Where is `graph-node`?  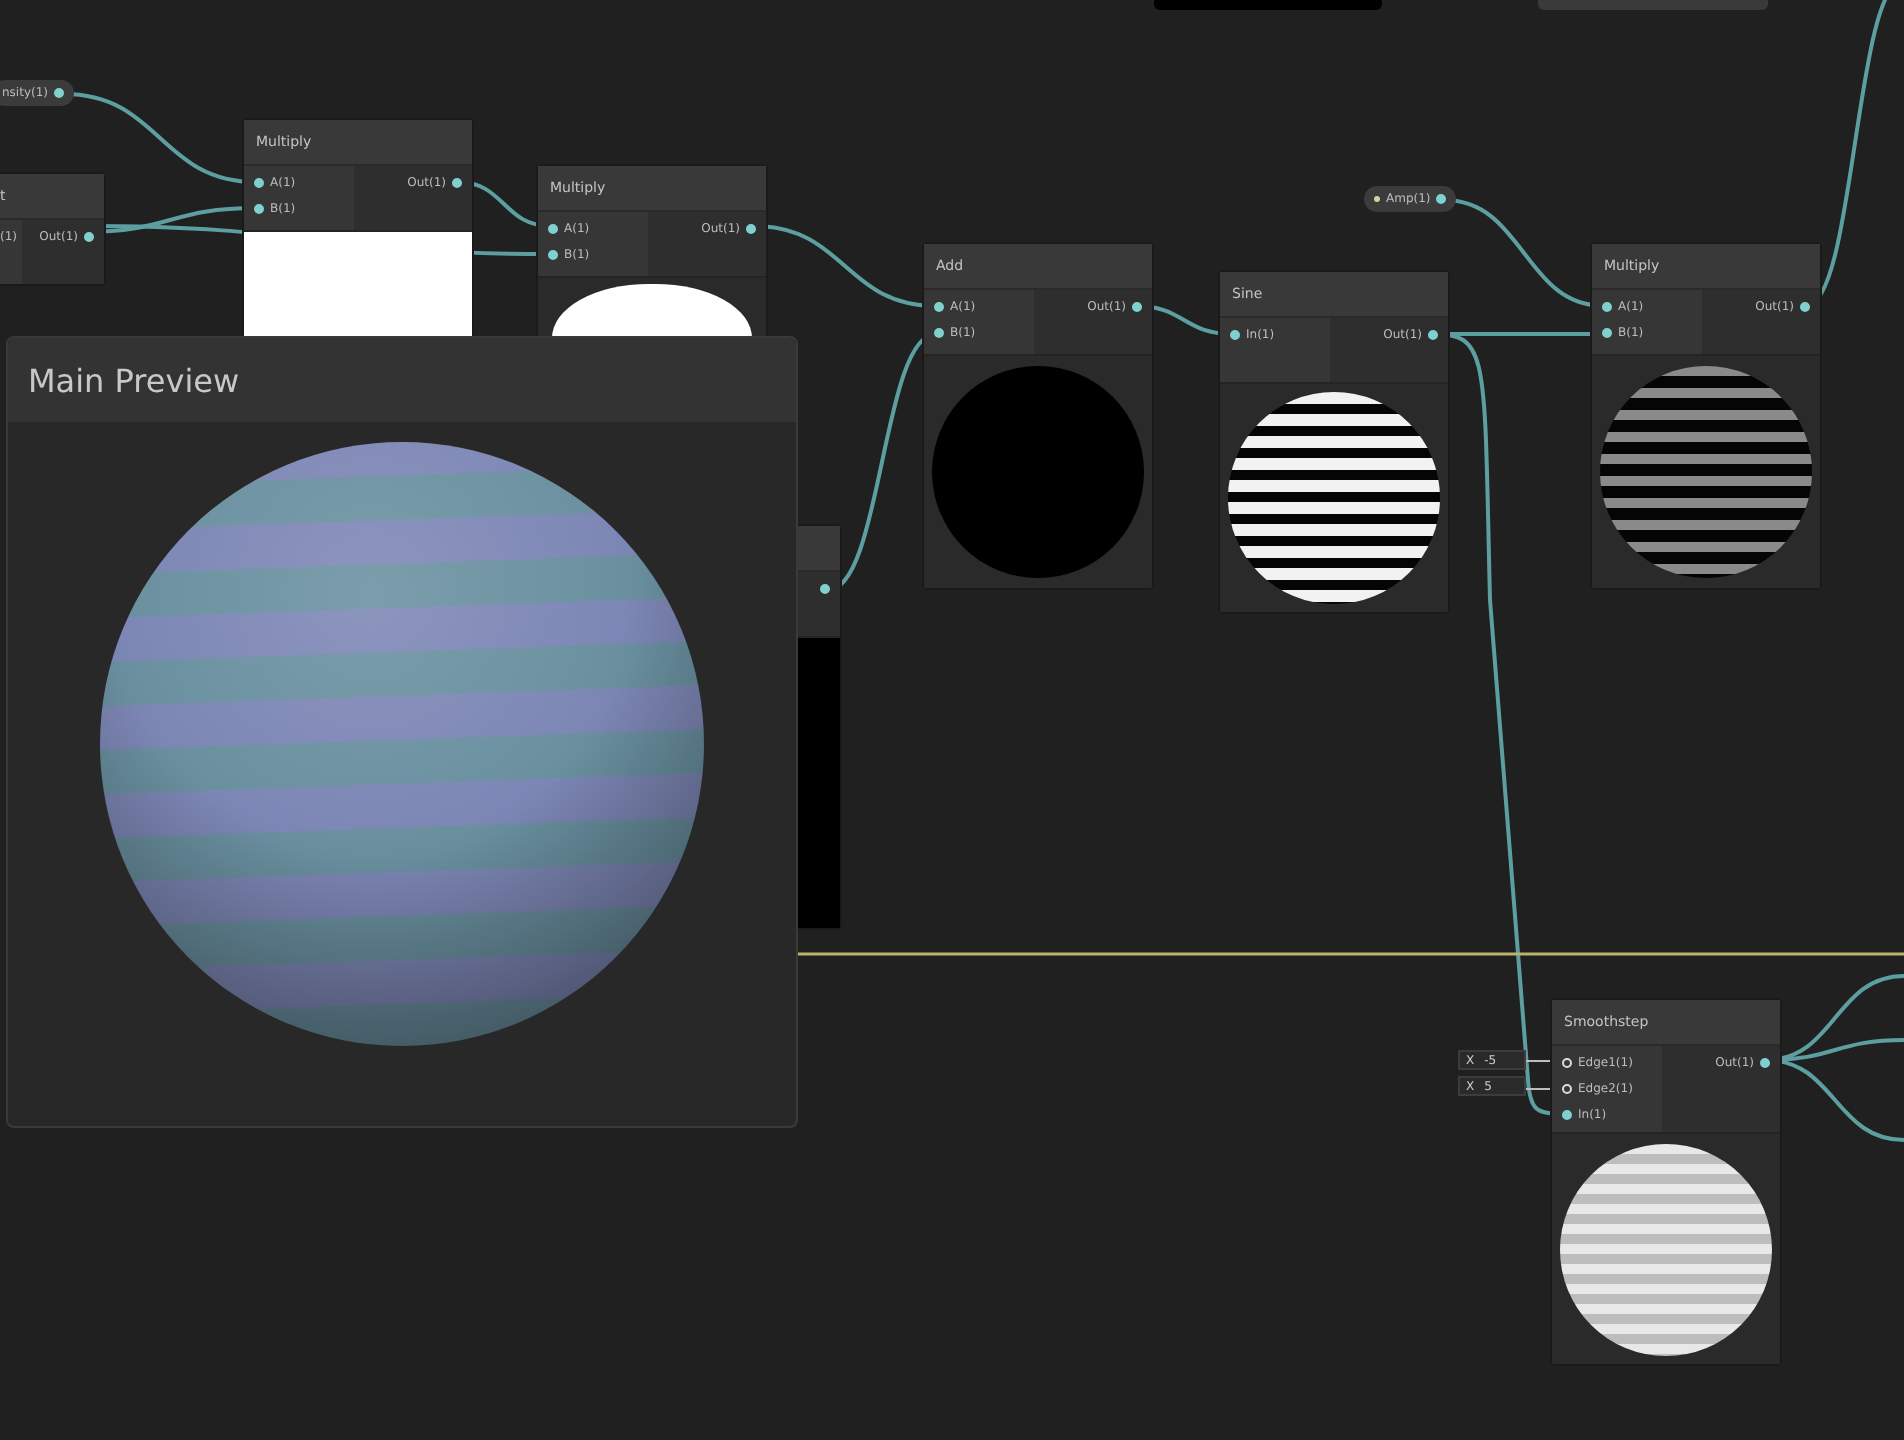 graph-node is located at coordinates (818, 727).